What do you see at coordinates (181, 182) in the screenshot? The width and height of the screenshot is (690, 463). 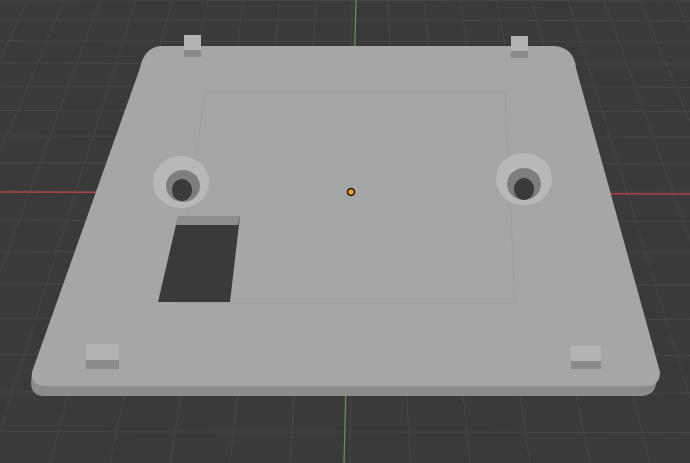 I see `mounting-slot-left` at bounding box center [181, 182].